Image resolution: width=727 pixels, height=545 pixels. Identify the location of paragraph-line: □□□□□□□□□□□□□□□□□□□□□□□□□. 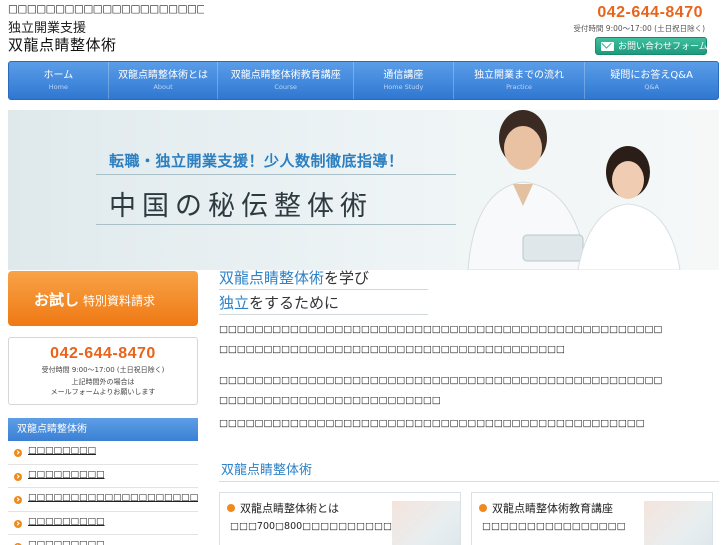
(330, 400).